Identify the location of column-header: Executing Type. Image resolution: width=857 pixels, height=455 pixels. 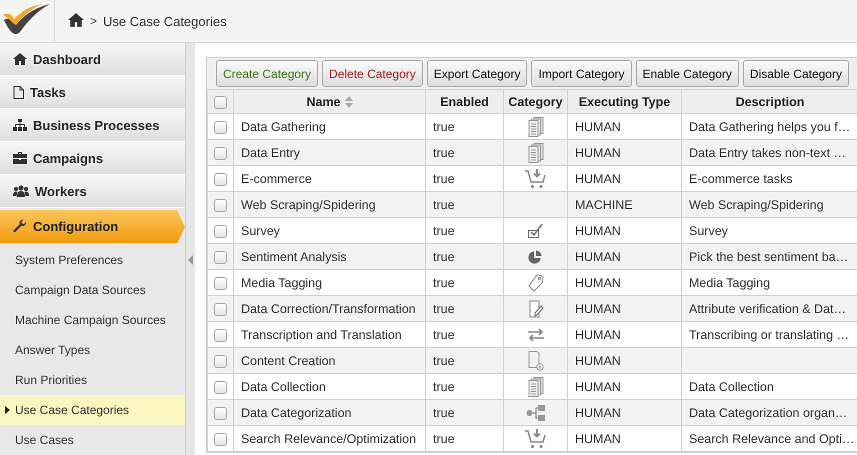
(624, 101).